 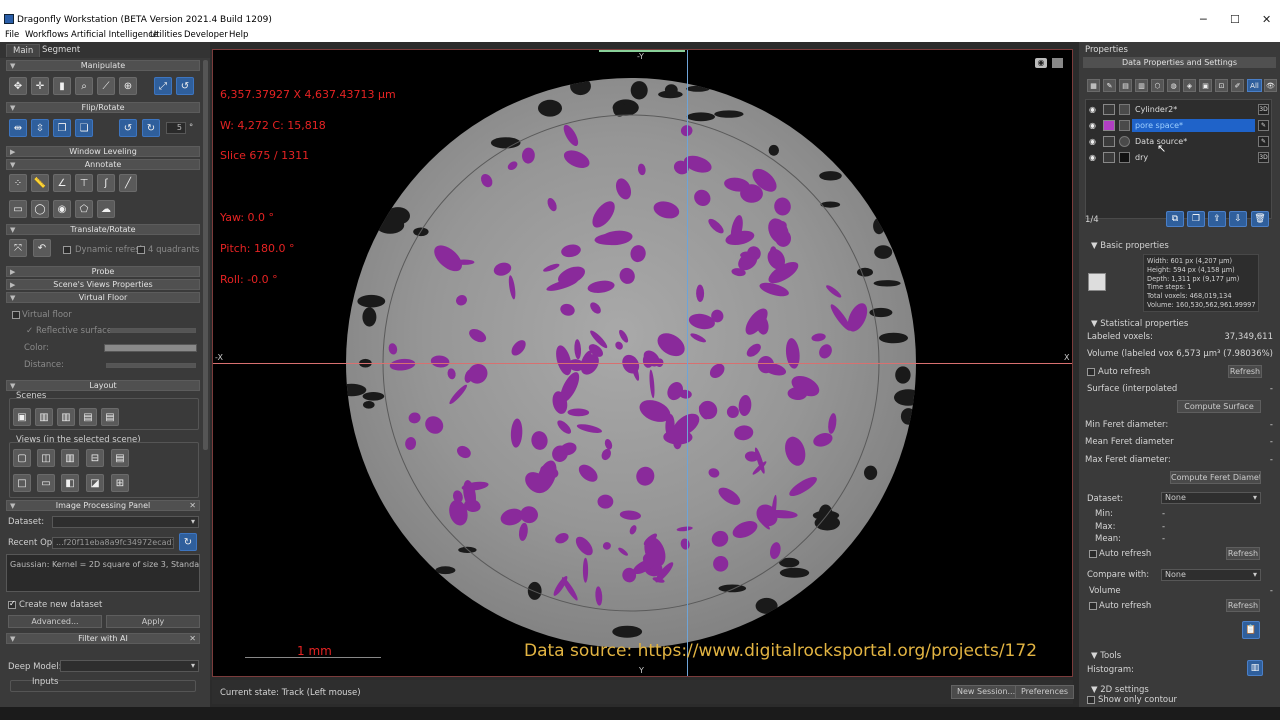 What do you see at coordinates (44, 417) in the screenshot?
I see `layout-two-icon: ▥` at bounding box center [44, 417].